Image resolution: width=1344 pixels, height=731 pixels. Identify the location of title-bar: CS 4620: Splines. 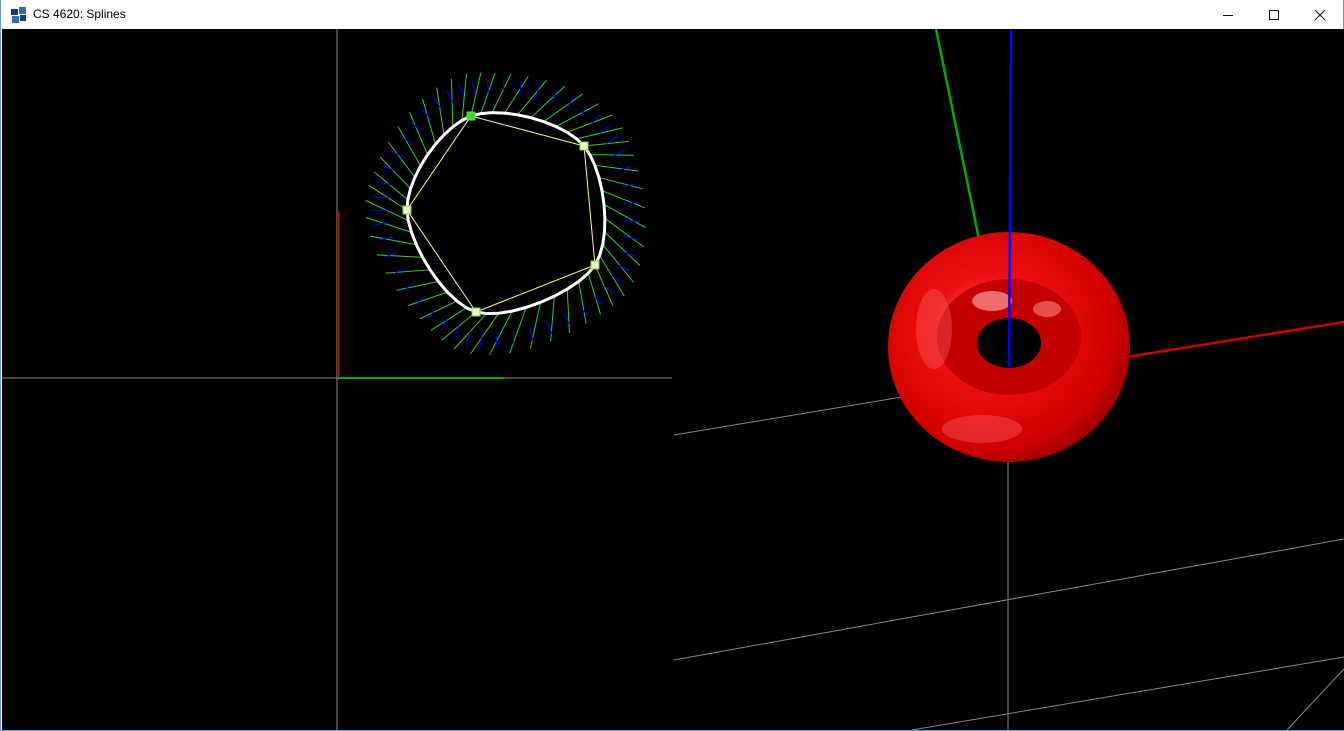
(672, 14).